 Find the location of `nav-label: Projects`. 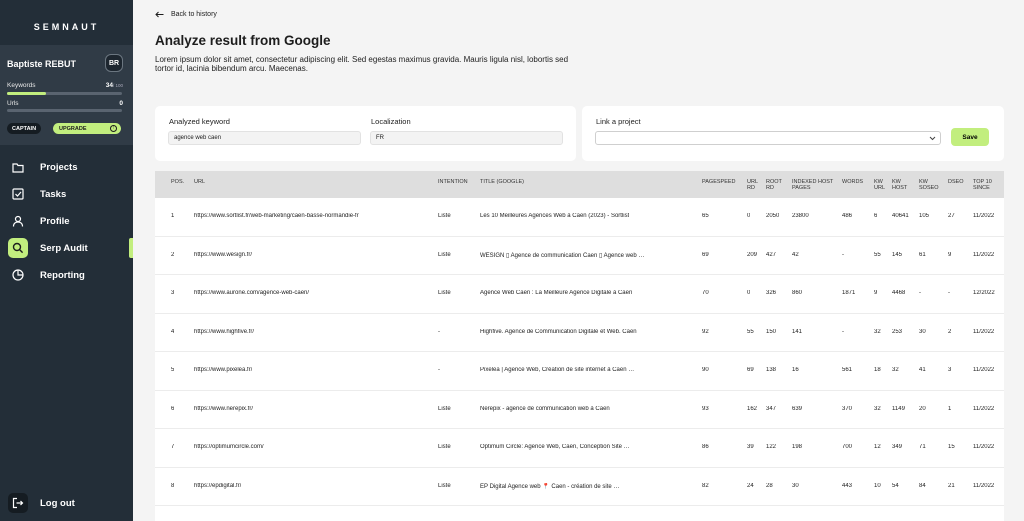

nav-label: Projects is located at coordinates (59, 167).